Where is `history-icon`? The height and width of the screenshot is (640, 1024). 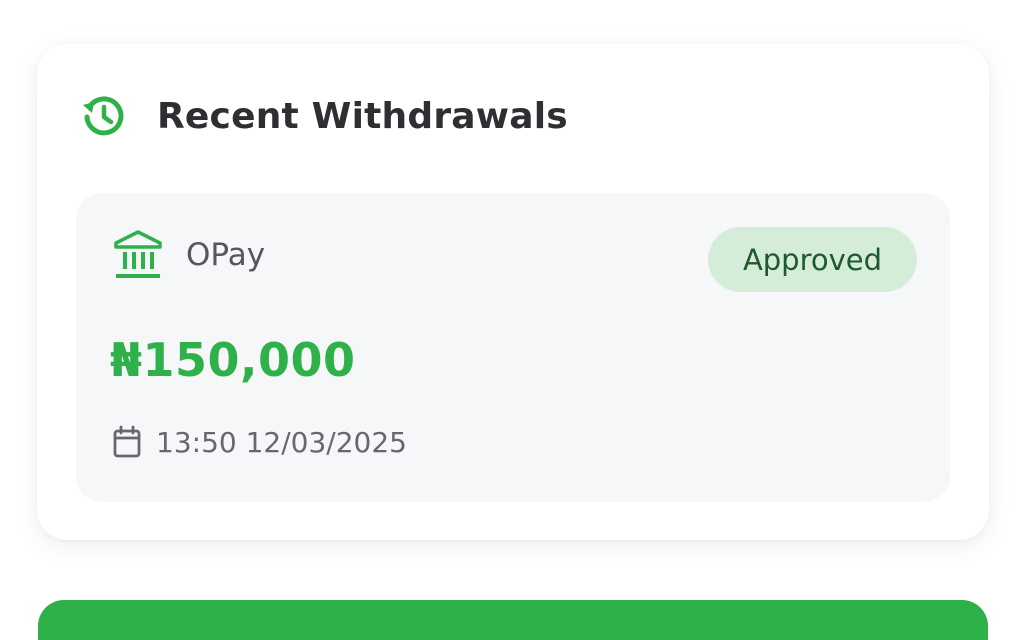 history-icon is located at coordinates (104, 116).